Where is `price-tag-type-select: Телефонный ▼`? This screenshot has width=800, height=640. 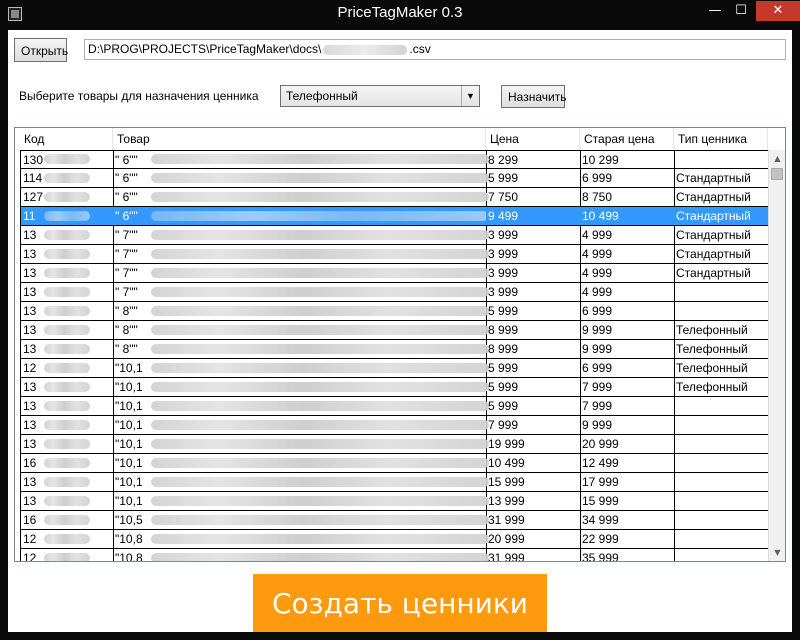
price-tag-type-select: Телефонный ▼ is located at coordinates (380, 96).